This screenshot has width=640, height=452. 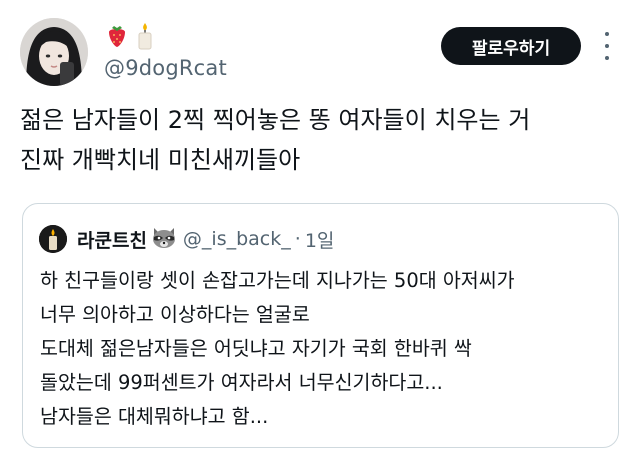 I want to click on quoted-tweet-header: 라쿤트친 @_is_back_ · 1일, so click(x=186, y=239).